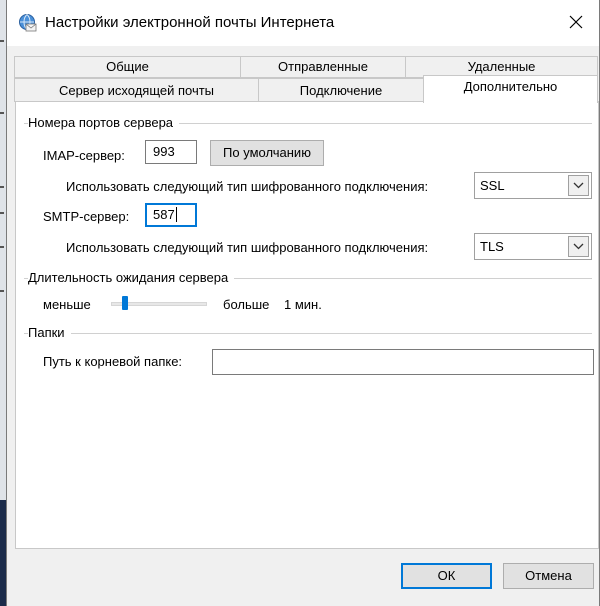 This screenshot has height=606, width=600. What do you see at coordinates (308, 333) in the screenshot?
I see `group-separator` at bounding box center [308, 333].